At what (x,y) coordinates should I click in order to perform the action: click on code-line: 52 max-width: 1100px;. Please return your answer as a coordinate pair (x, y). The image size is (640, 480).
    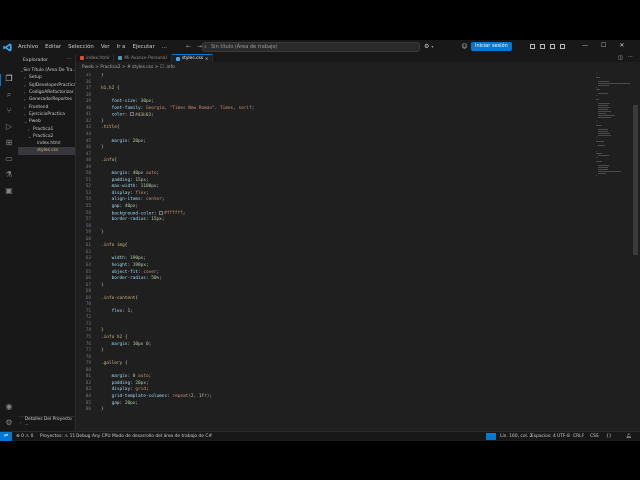
    Looking at the image, I should click on (336, 187).